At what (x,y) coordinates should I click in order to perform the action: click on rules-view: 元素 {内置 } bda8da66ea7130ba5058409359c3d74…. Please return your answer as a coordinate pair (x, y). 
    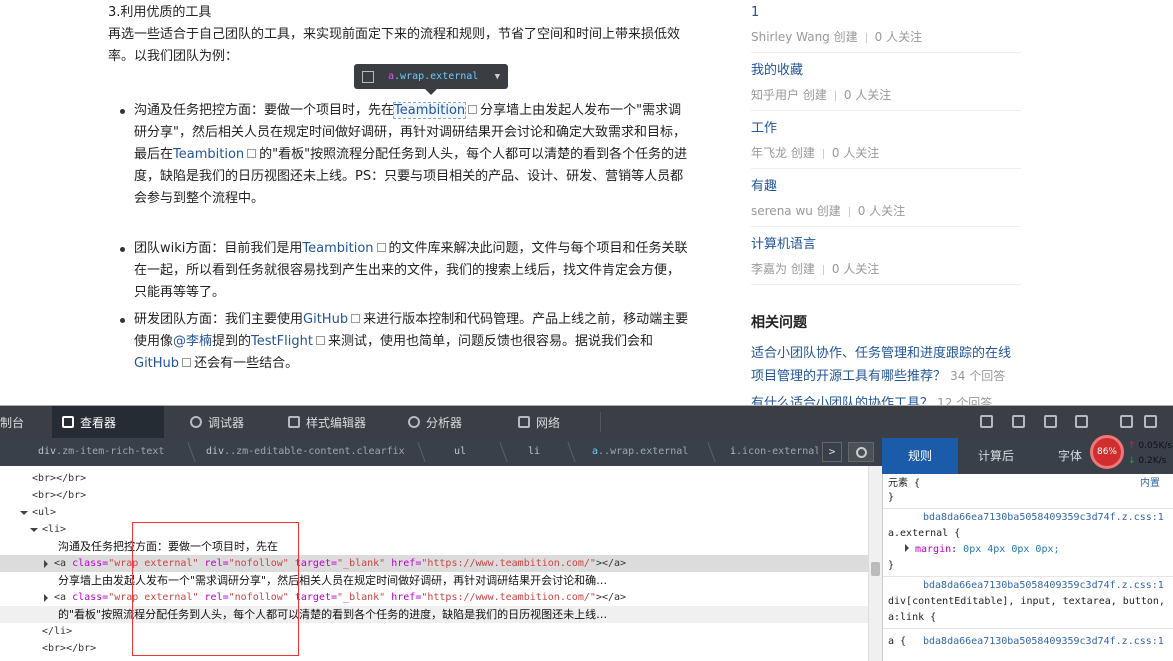
    Looking at the image, I should click on (1027, 567).